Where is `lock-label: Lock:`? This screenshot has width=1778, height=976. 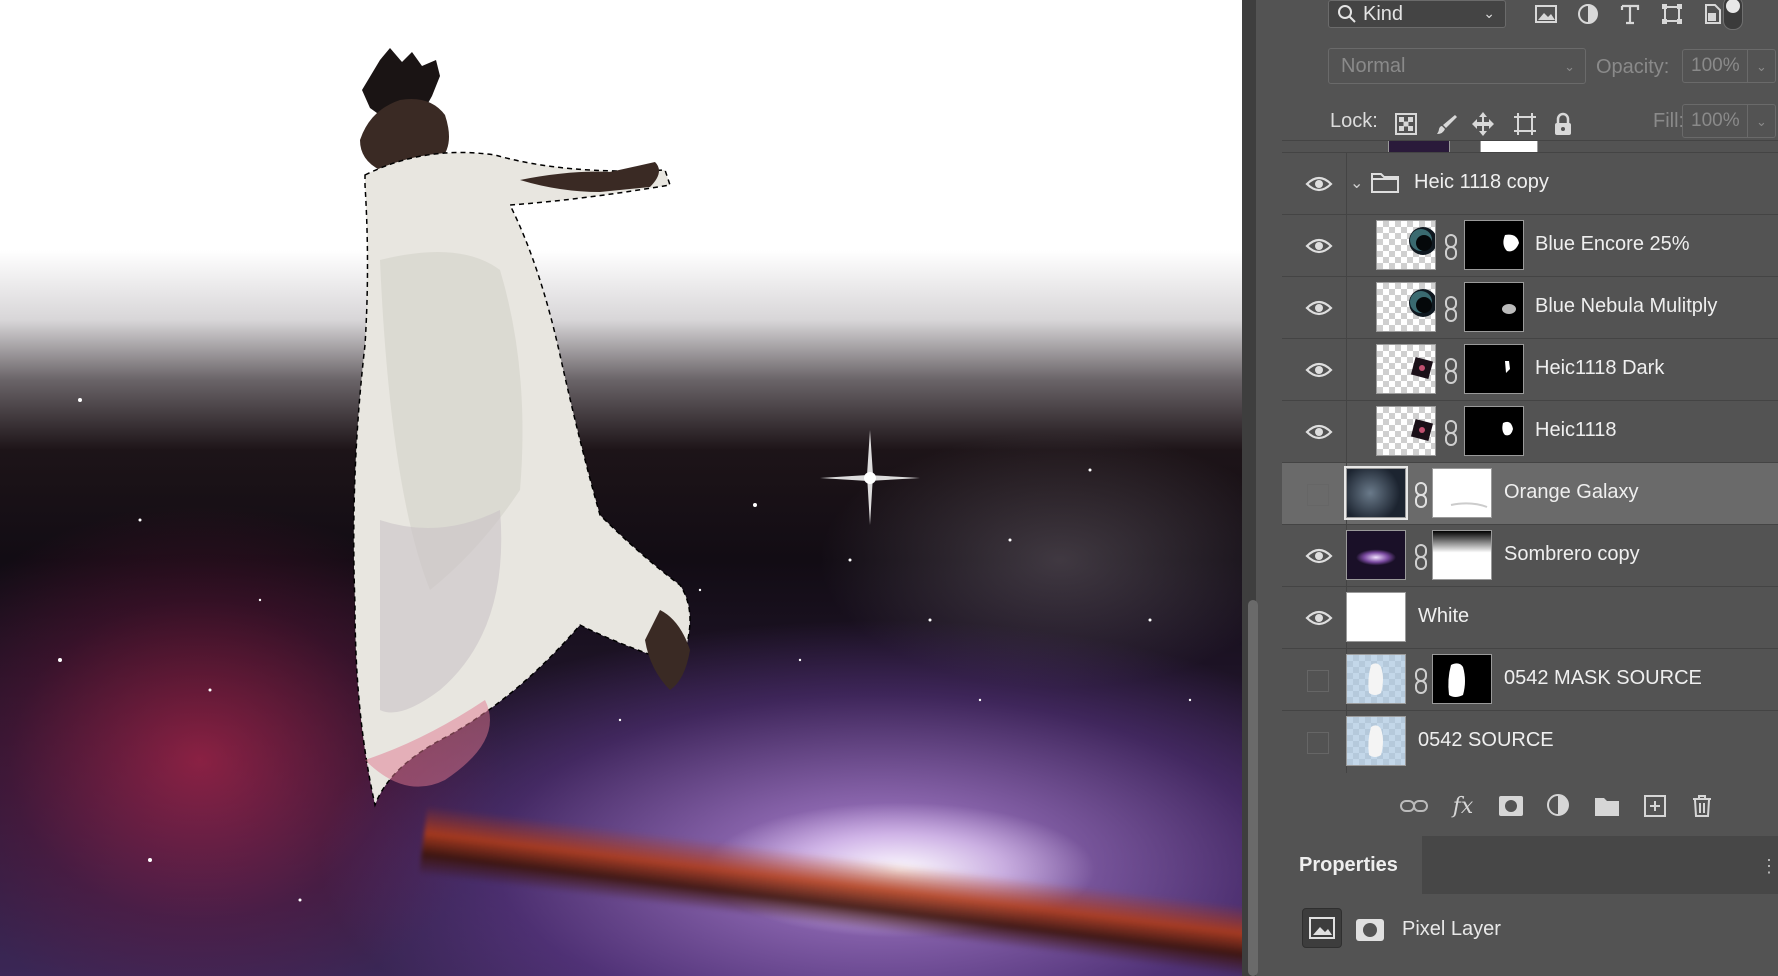 lock-label: Lock: is located at coordinates (1354, 121).